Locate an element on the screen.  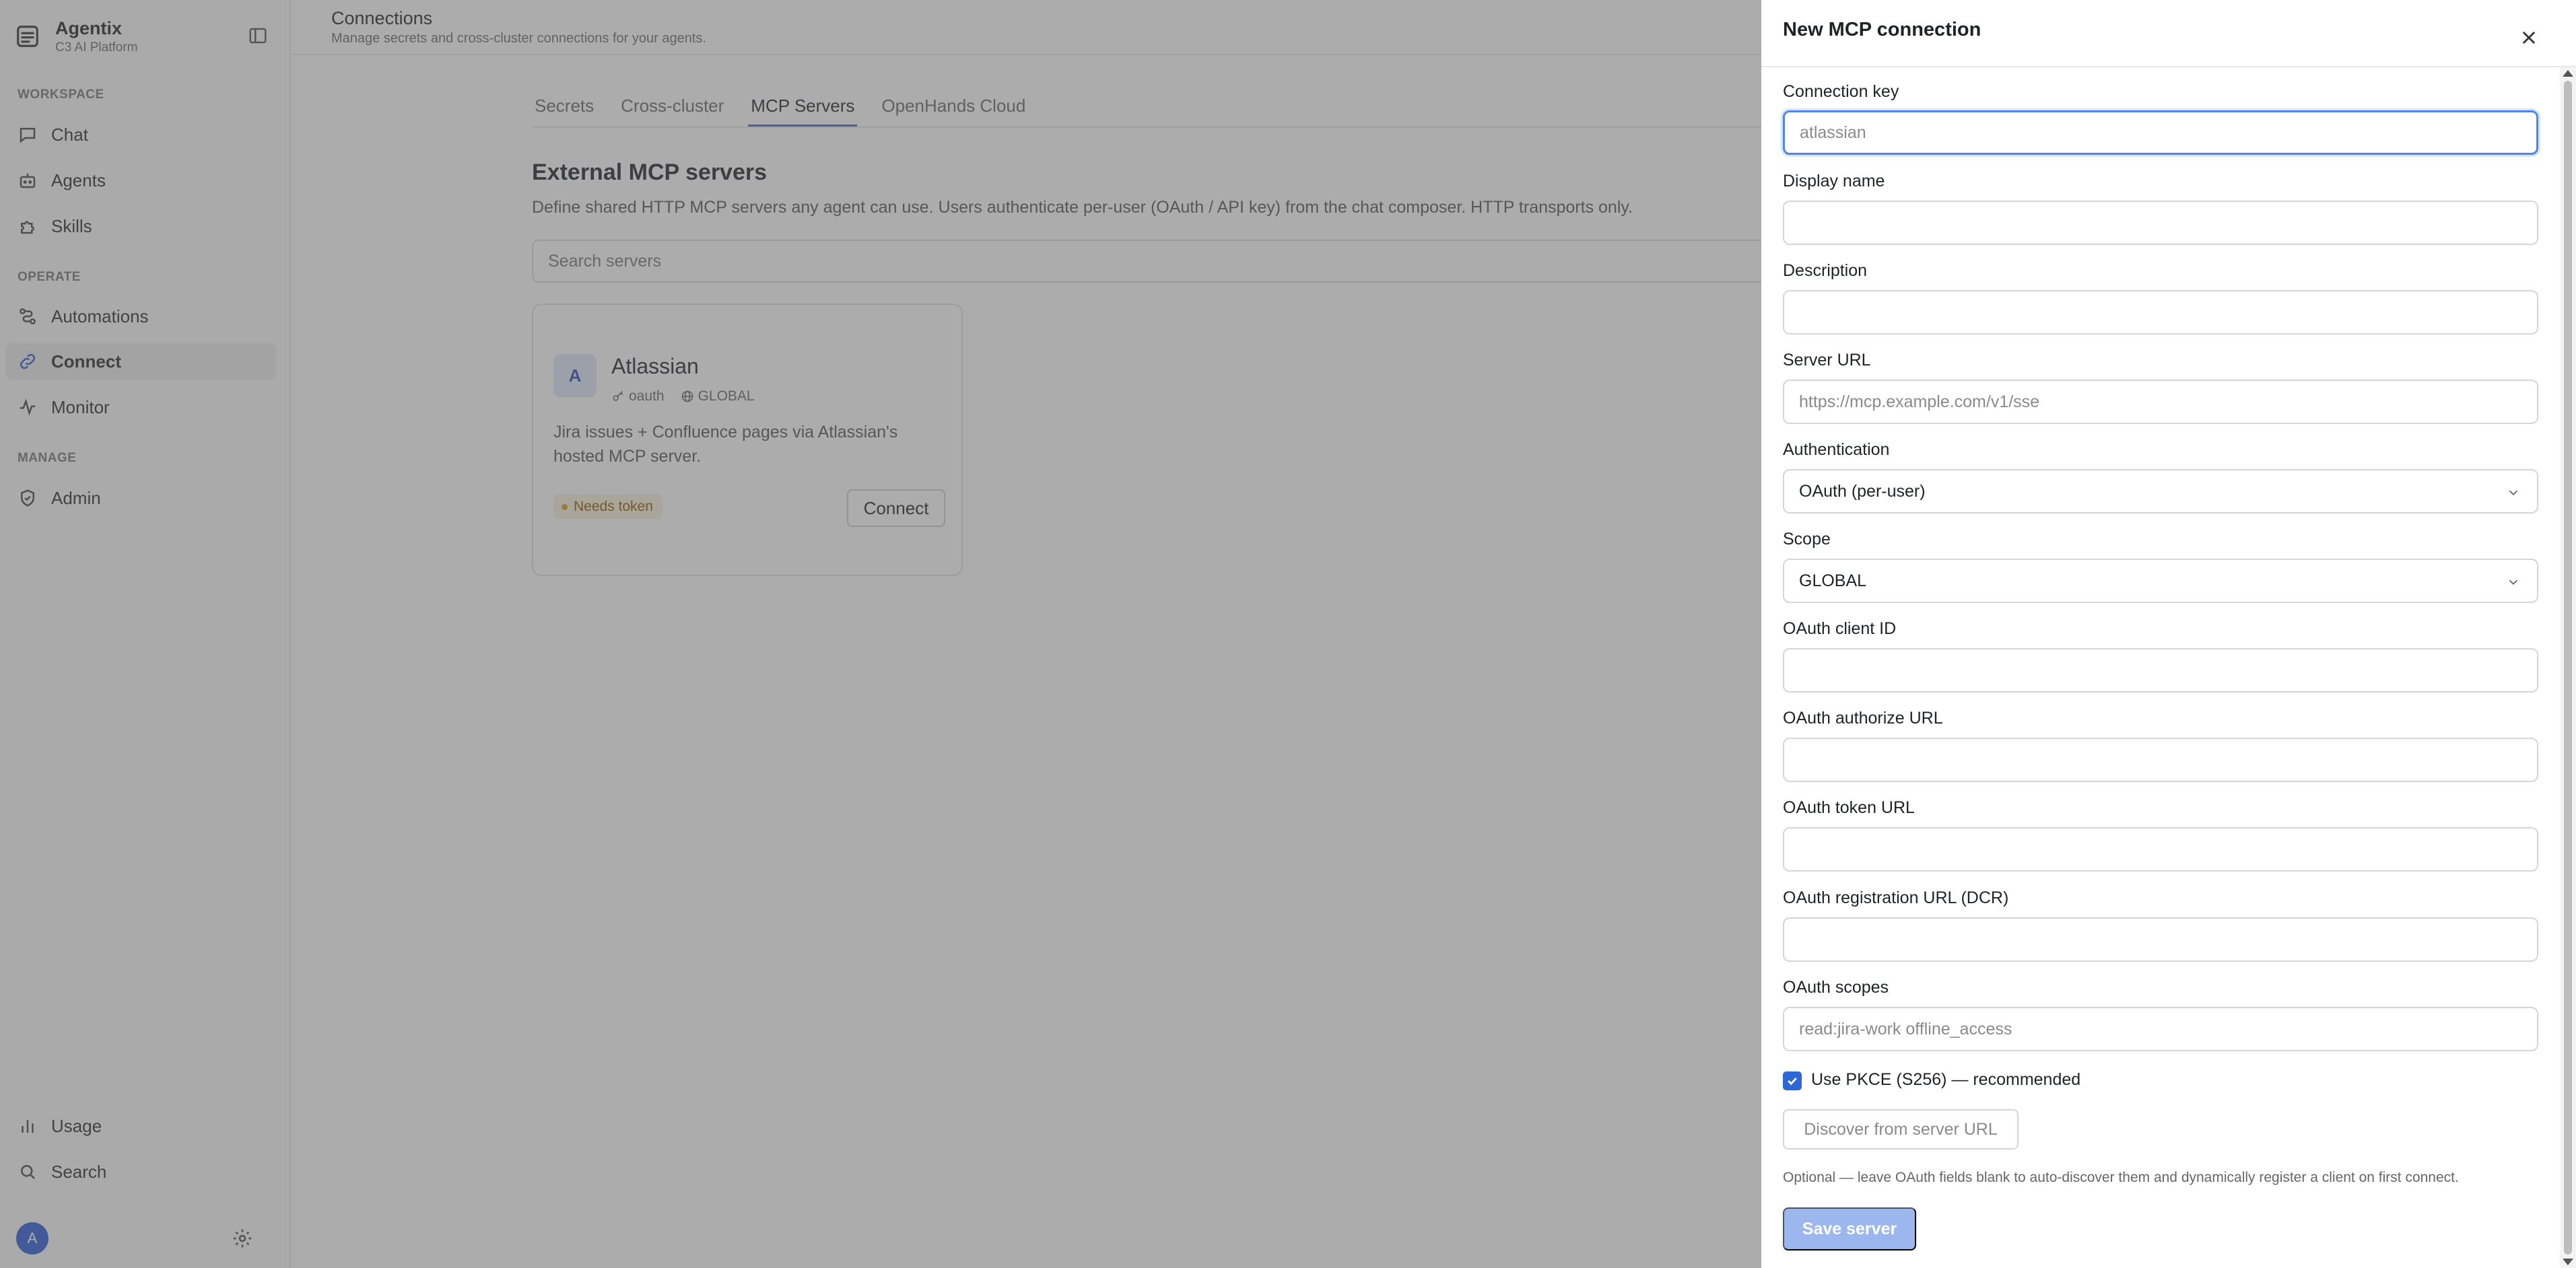
server-url-label: Server URL is located at coordinates (1827, 360).